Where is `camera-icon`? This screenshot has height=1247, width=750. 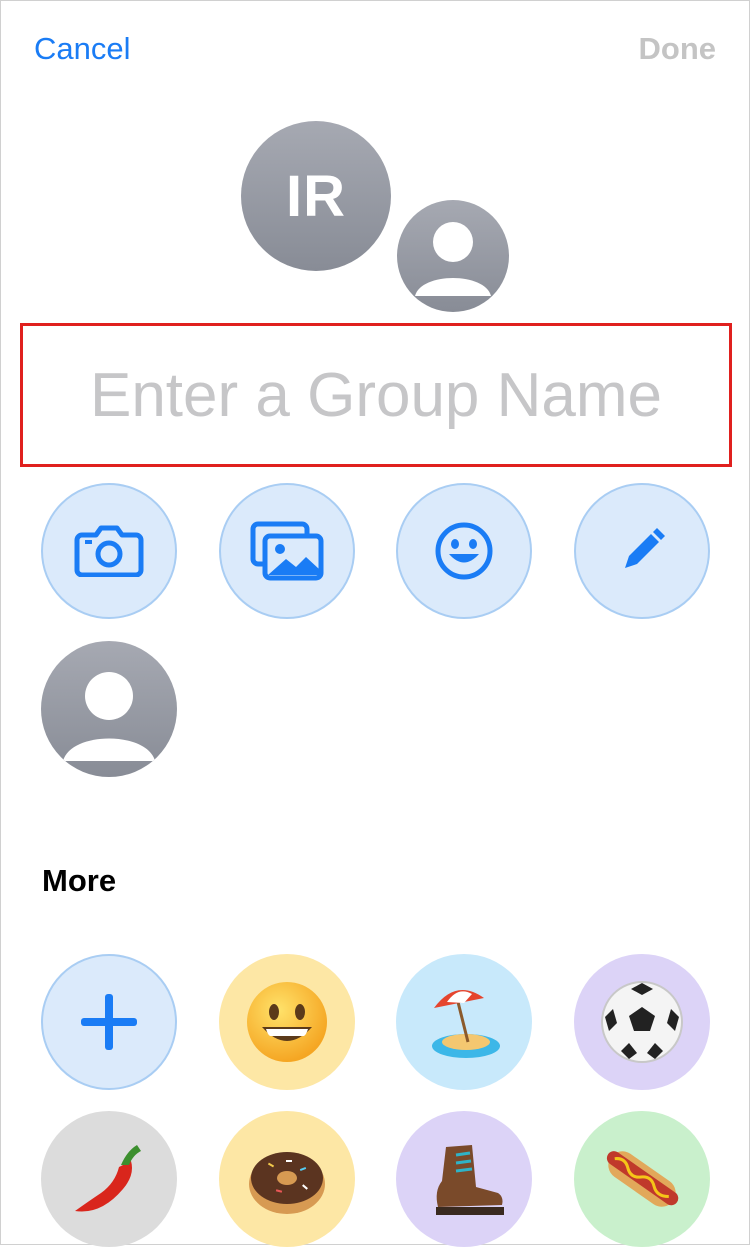
camera-icon is located at coordinates (109, 551).